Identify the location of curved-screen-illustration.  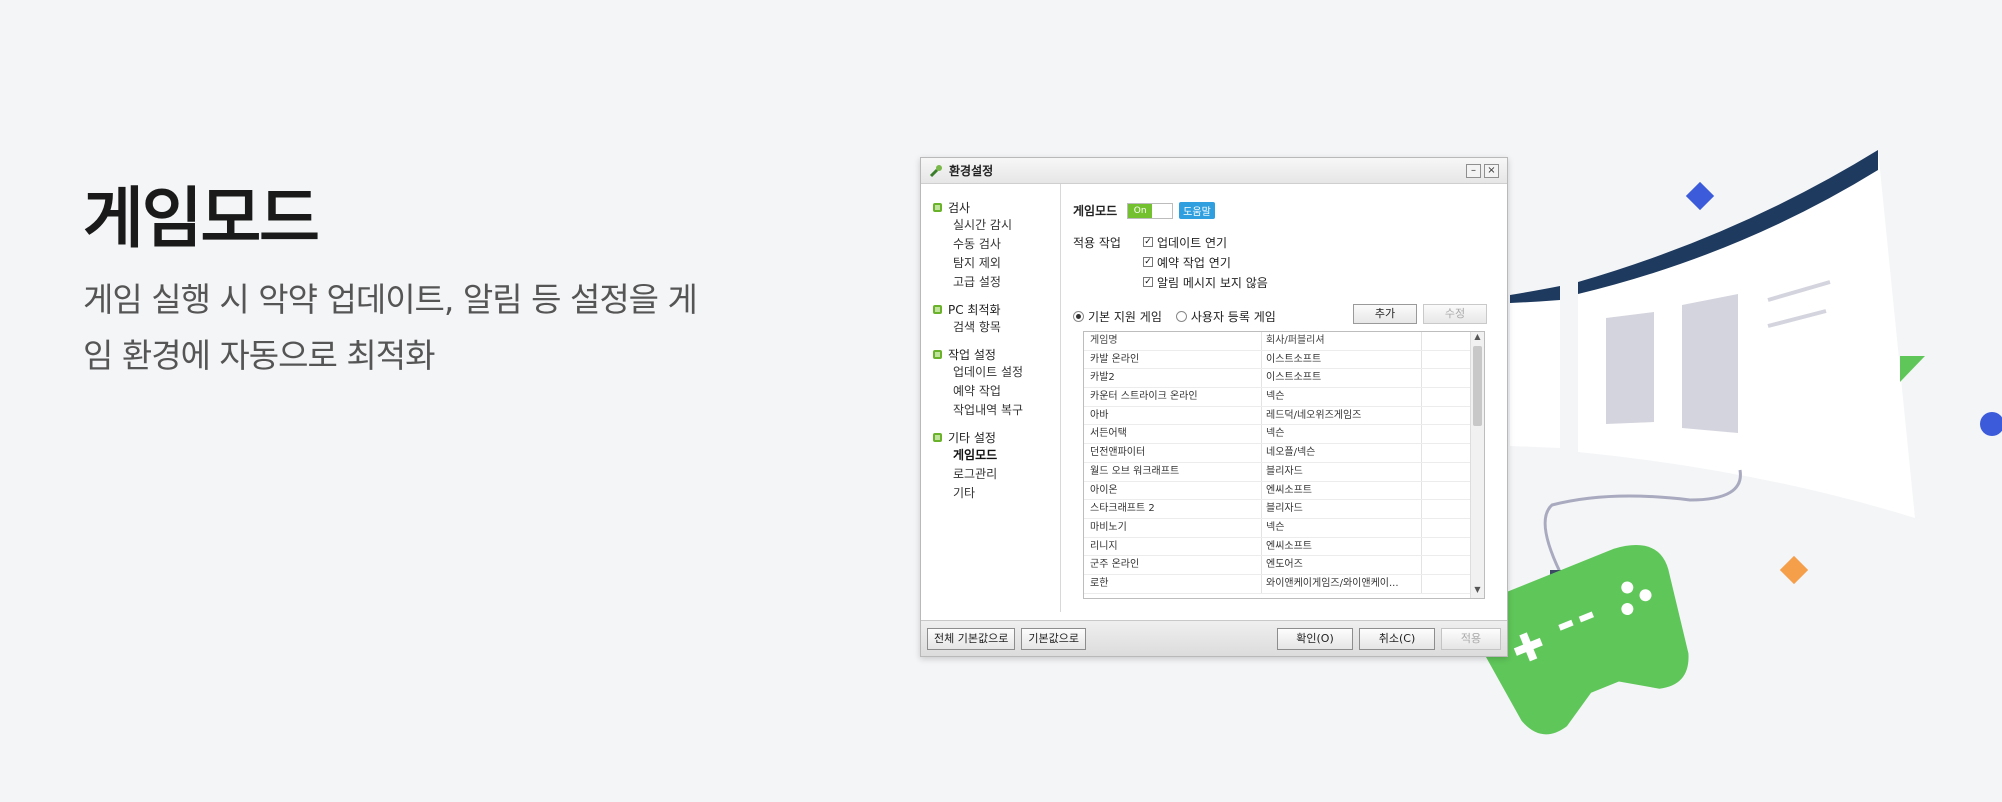
(1712, 334).